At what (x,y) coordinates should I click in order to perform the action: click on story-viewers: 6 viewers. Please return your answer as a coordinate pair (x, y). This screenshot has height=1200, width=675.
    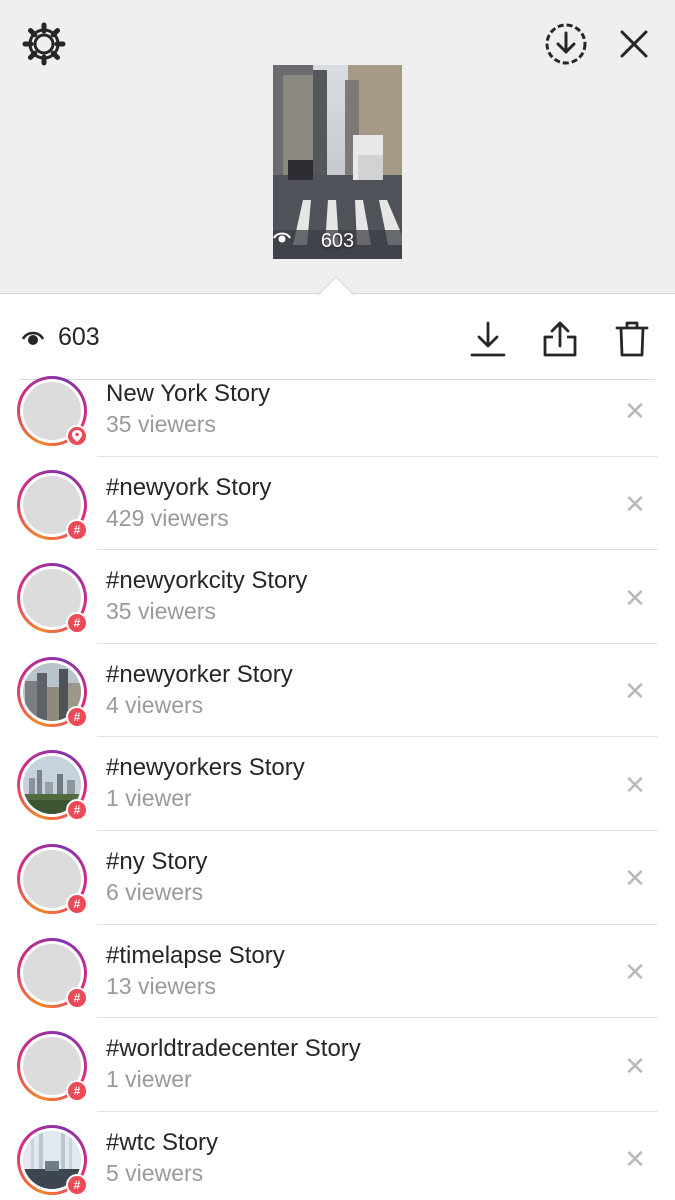
    Looking at the image, I should click on (155, 891).